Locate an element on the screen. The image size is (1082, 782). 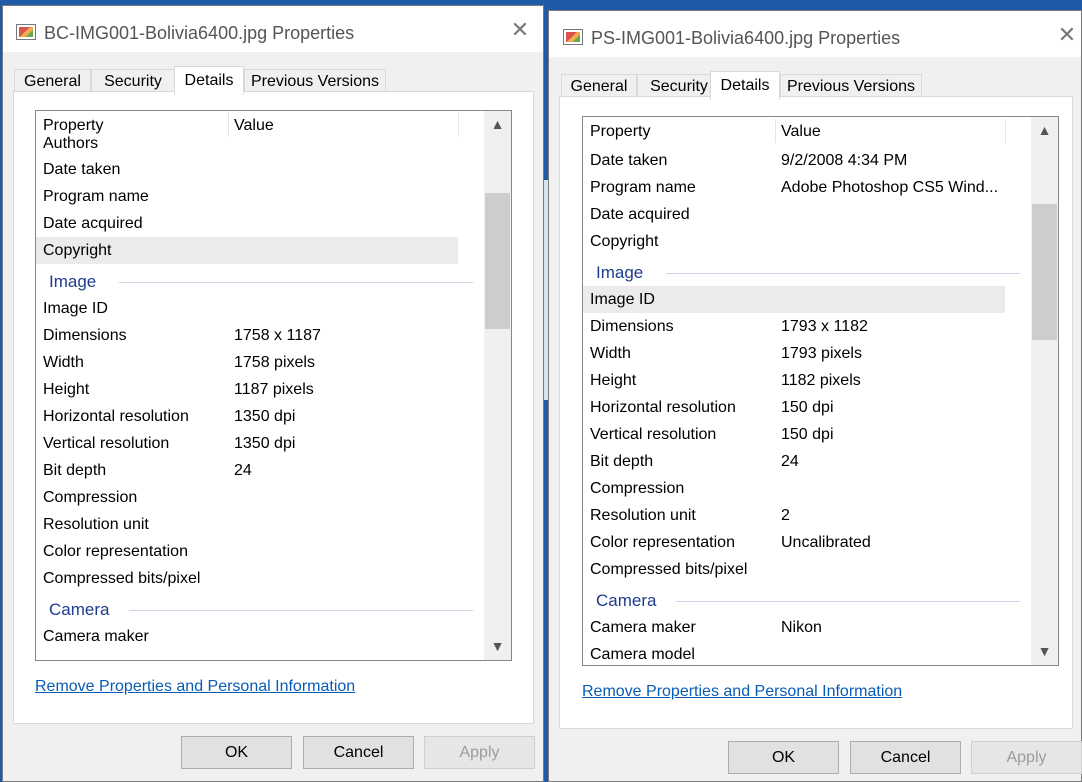
group-label: Camera is located at coordinates (79, 609).